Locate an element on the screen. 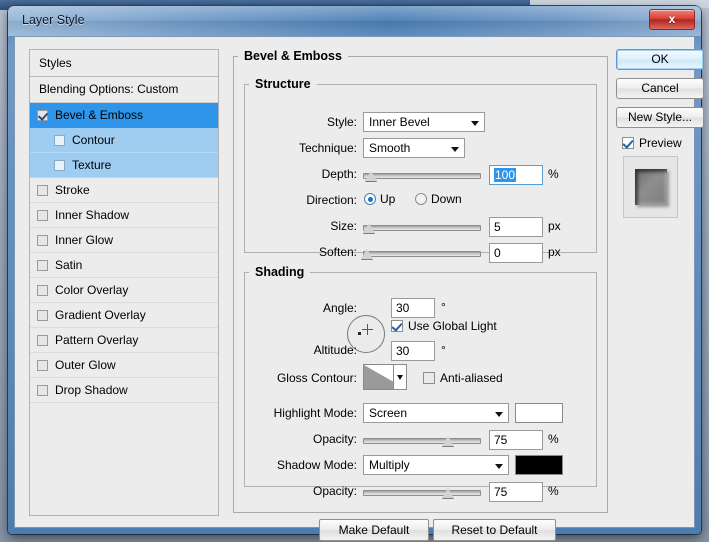 This screenshot has width=709, height=542. highlight-mode-dropdown: Screen is located at coordinates (436, 413).